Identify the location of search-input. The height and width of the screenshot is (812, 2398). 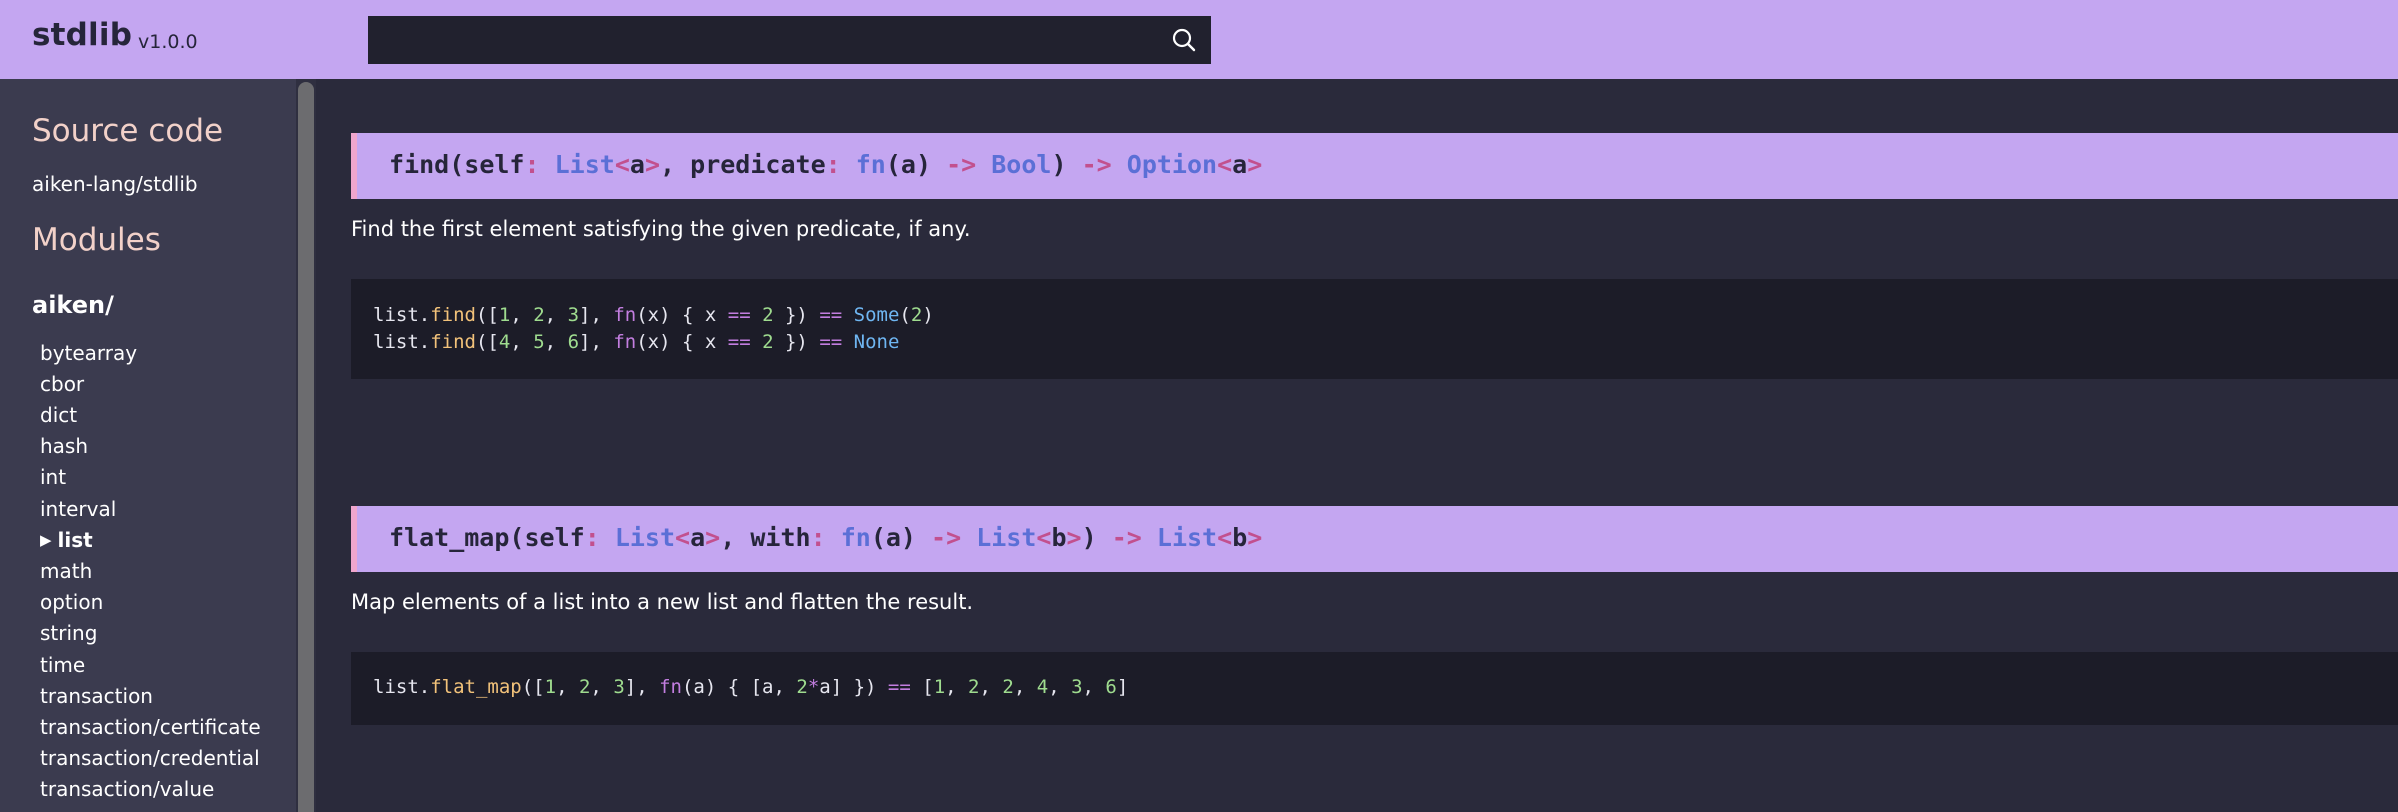
(763, 40).